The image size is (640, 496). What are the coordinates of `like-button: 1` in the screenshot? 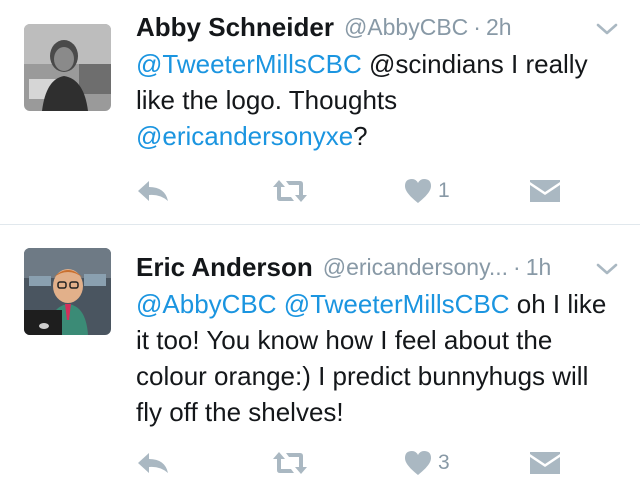 It's located at (427, 191).